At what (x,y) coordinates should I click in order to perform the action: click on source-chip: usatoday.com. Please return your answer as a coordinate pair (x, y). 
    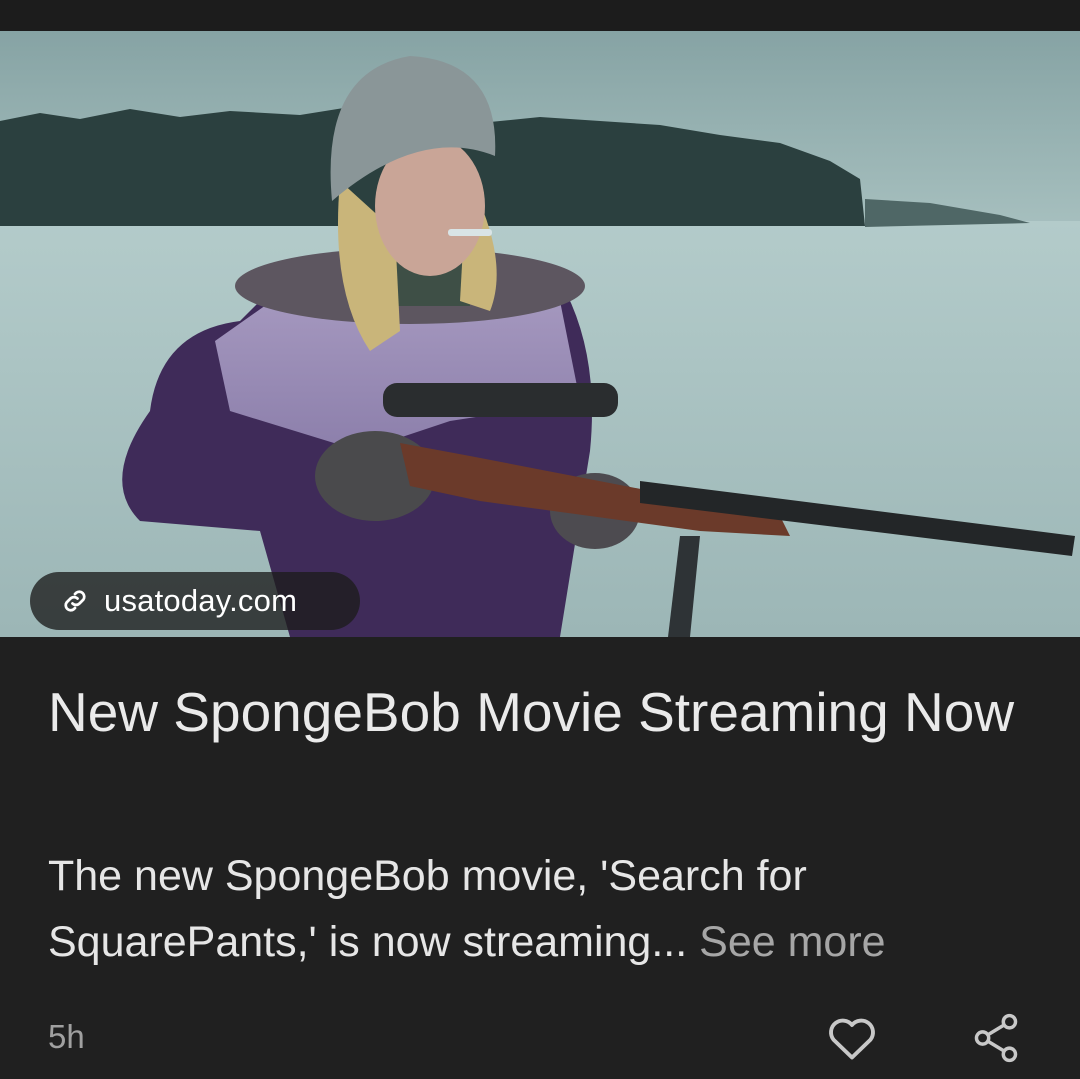
    Looking at the image, I should click on (195, 601).